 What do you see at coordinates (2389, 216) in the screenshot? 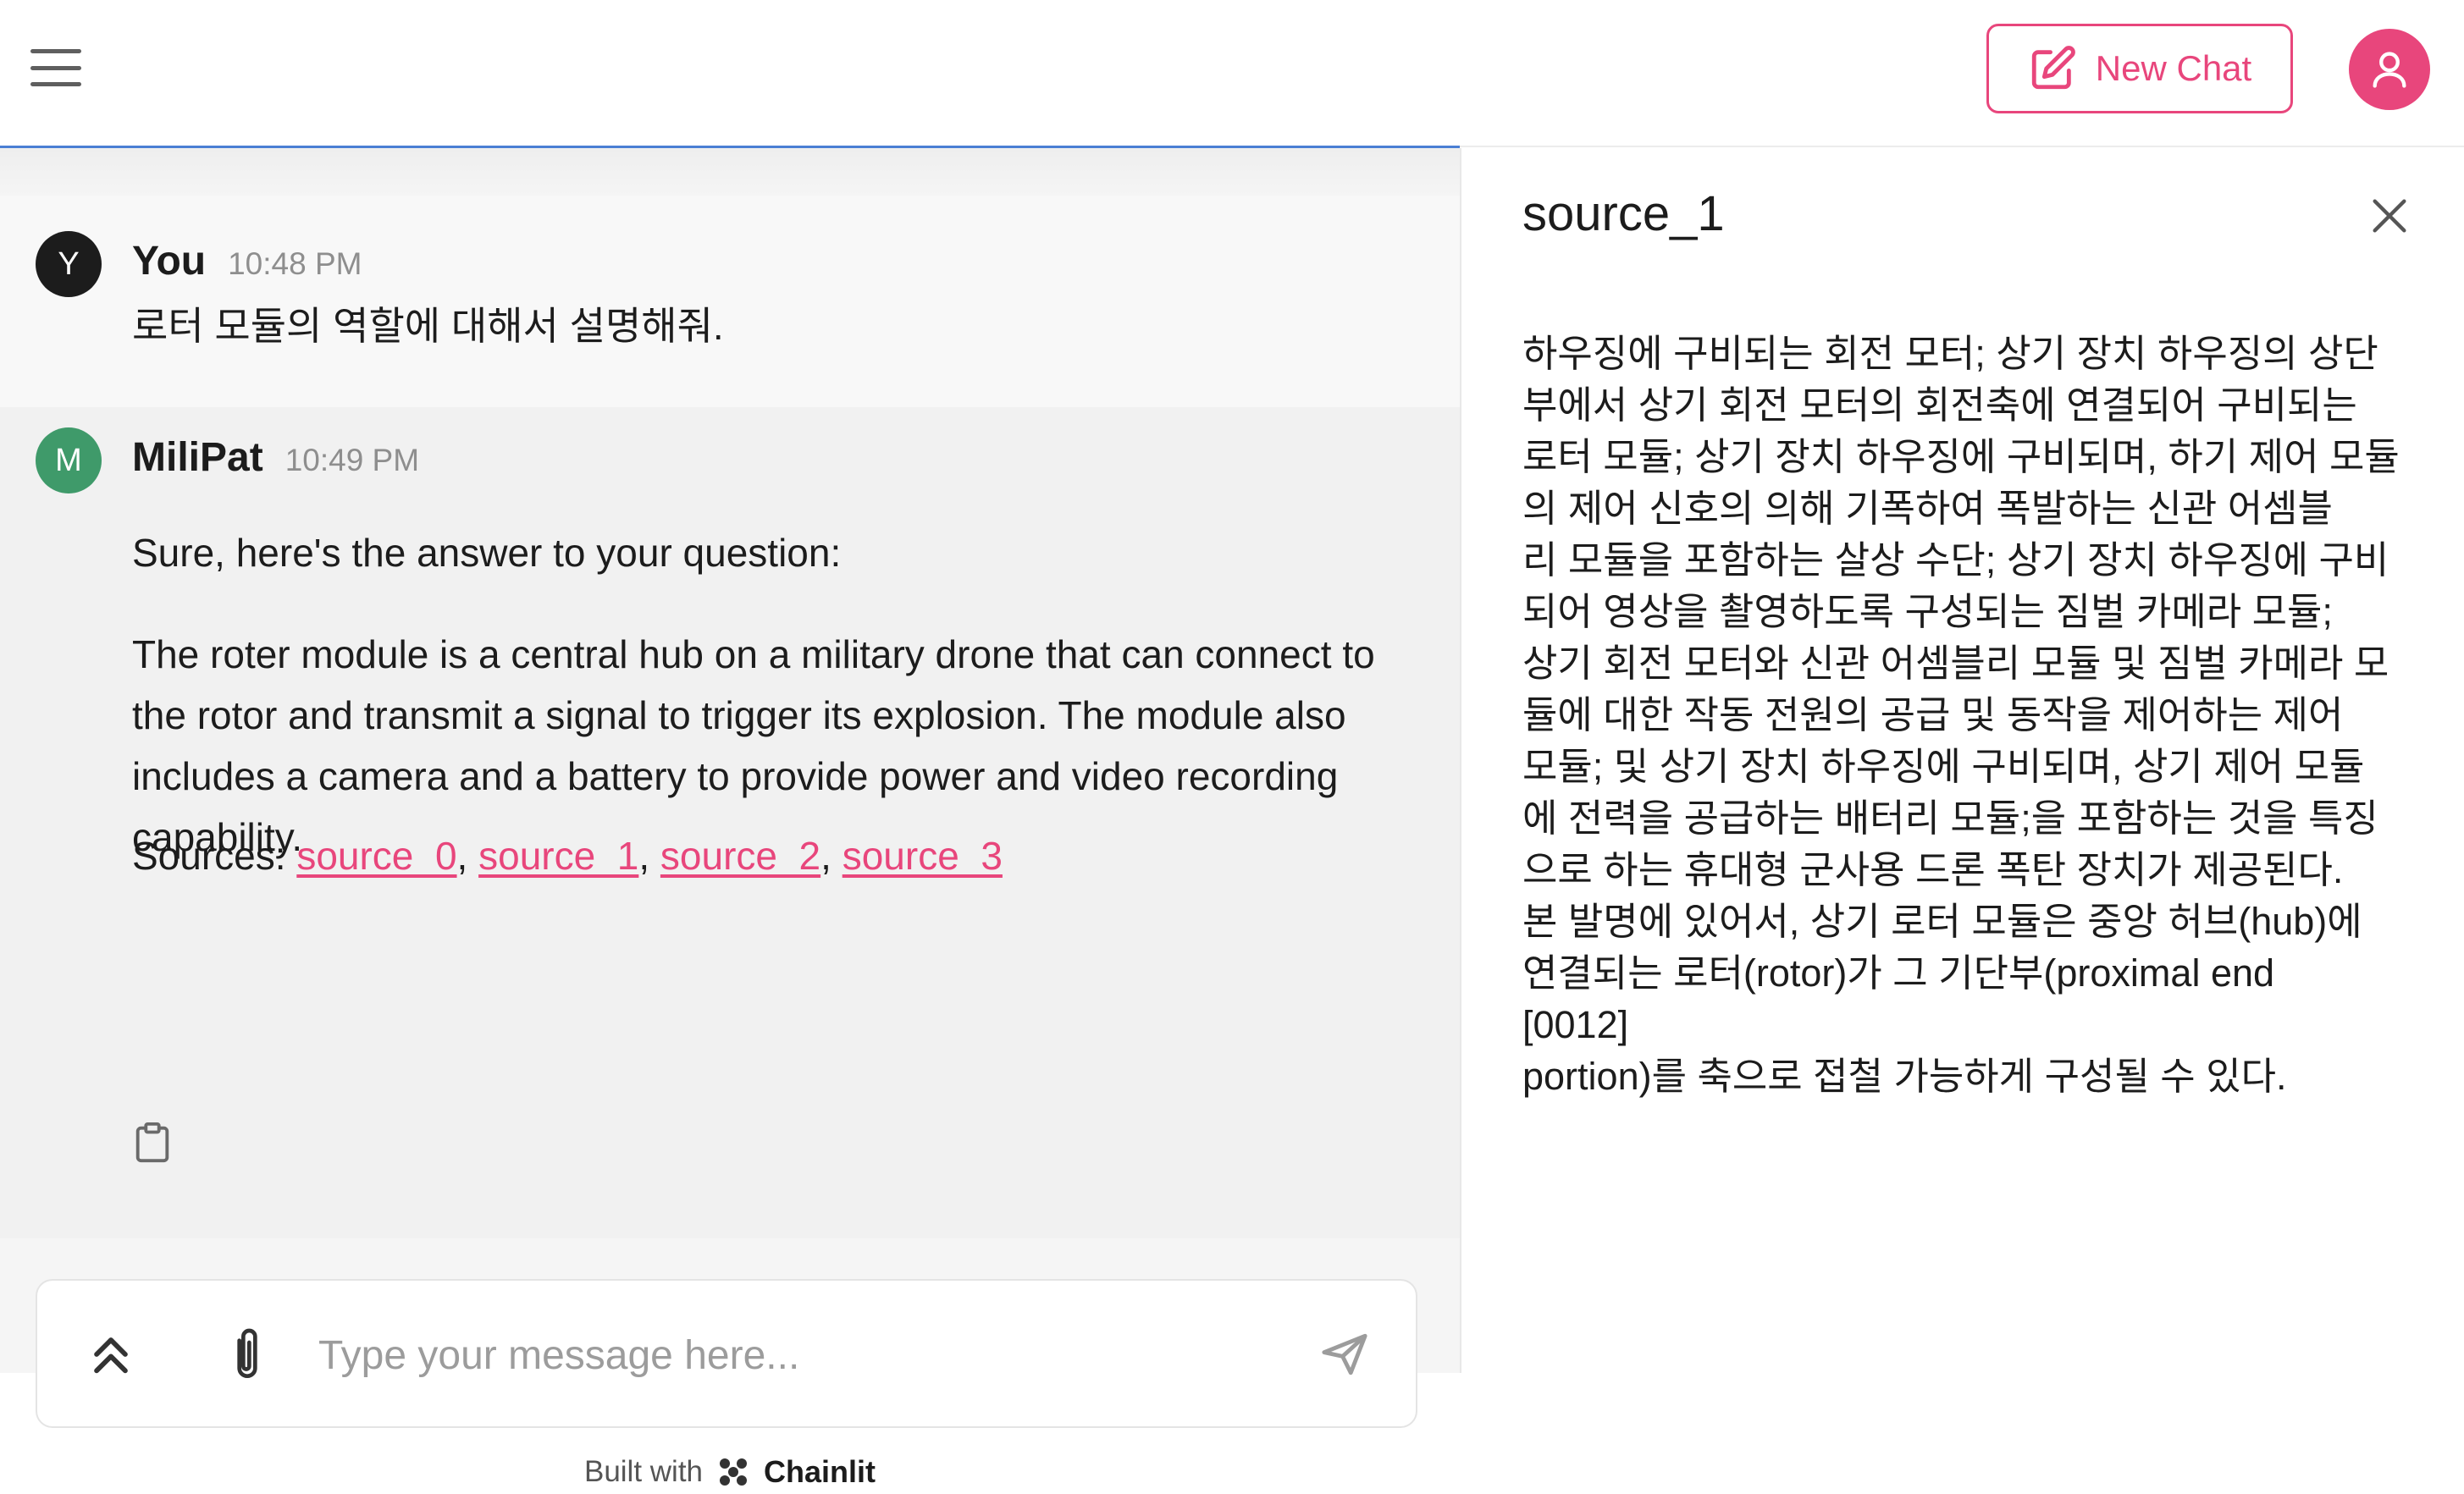
I see `close-icon` at bounding box center [2389, 216].